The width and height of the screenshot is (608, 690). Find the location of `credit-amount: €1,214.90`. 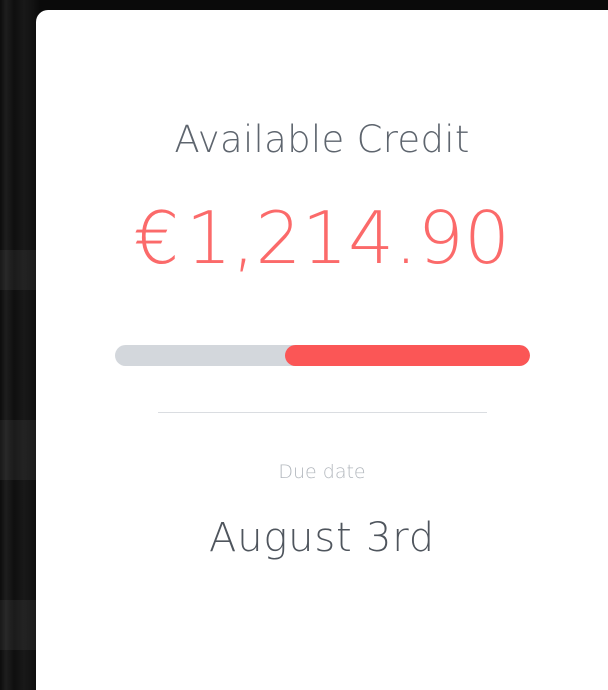

credit-amount: €1,214.90 is located at coordinates (322, 238).